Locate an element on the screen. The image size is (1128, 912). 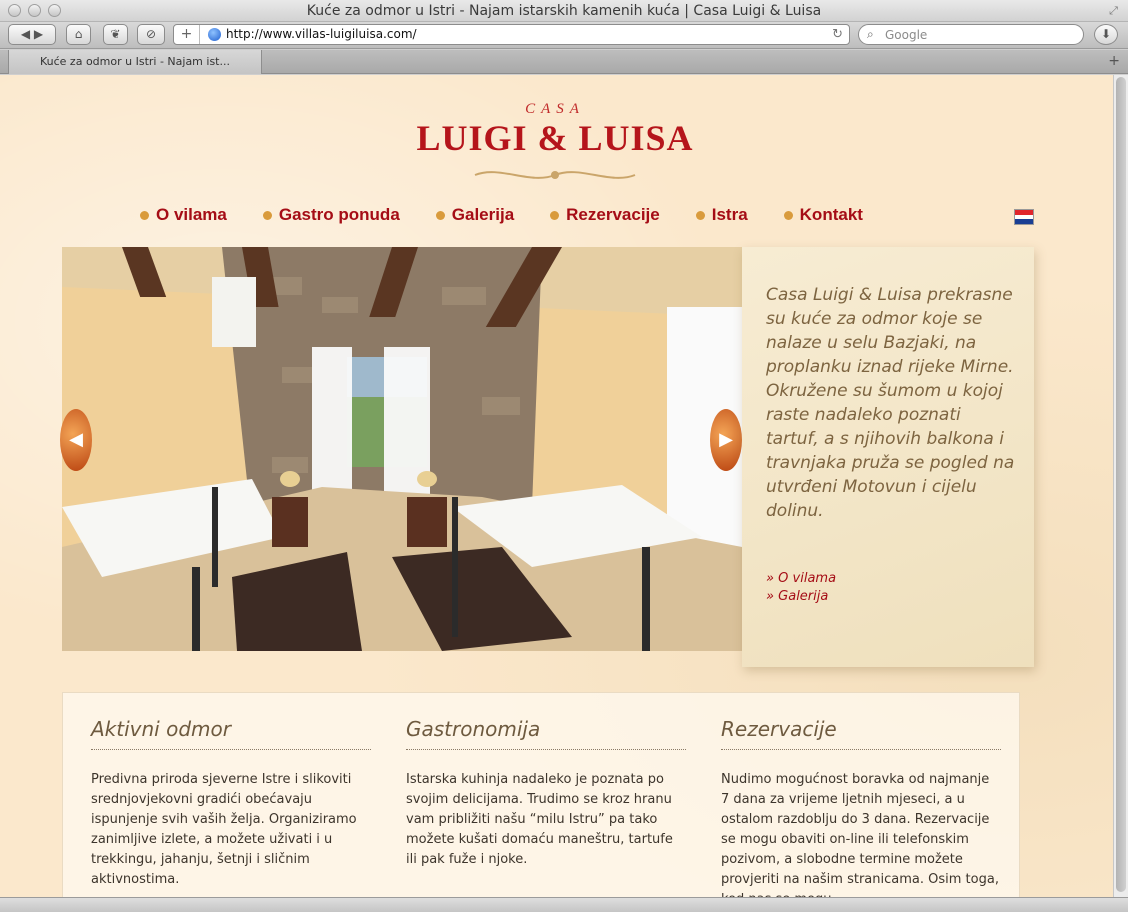
nav-gastro-ponuda: Gastro ponuda is located at coordinates (331, 215).